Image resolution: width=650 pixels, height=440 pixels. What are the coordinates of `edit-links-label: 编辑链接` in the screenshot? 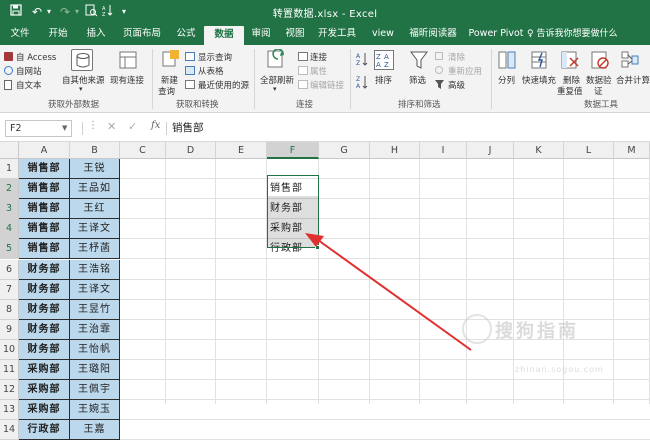 It's located at (327, 86).